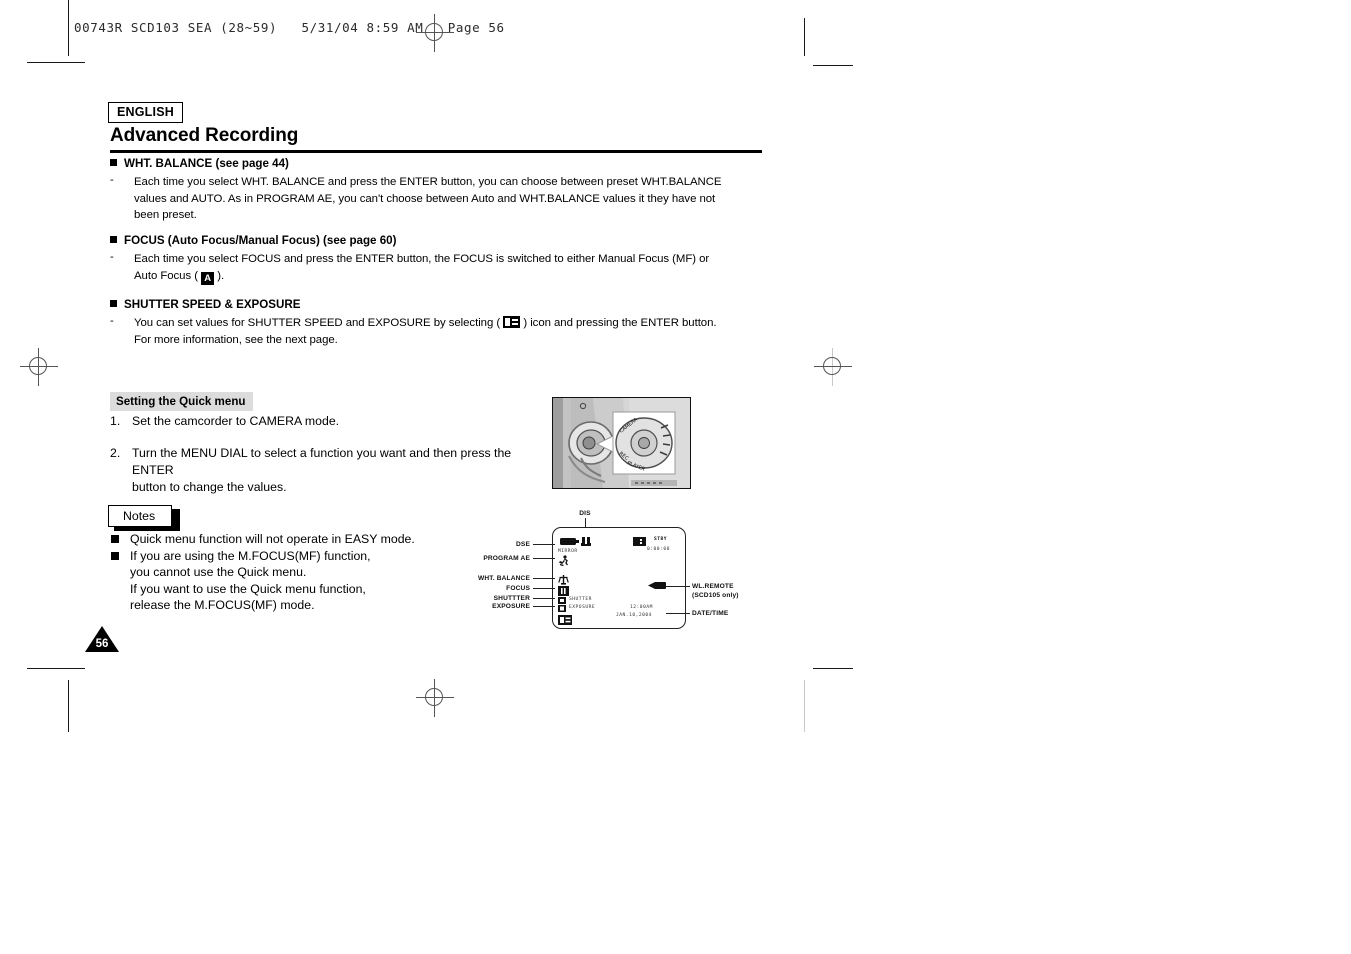 This screenshot has height=954, width=1351. Describe the element at coordinates (562, 600) in the screenshot. I see `shutter-row-icon` at that location.